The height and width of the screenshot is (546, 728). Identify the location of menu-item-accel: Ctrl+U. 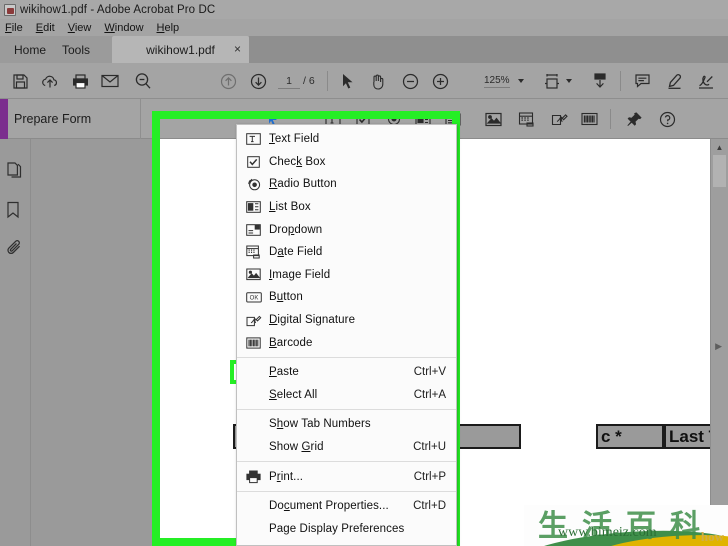
(429, 447).